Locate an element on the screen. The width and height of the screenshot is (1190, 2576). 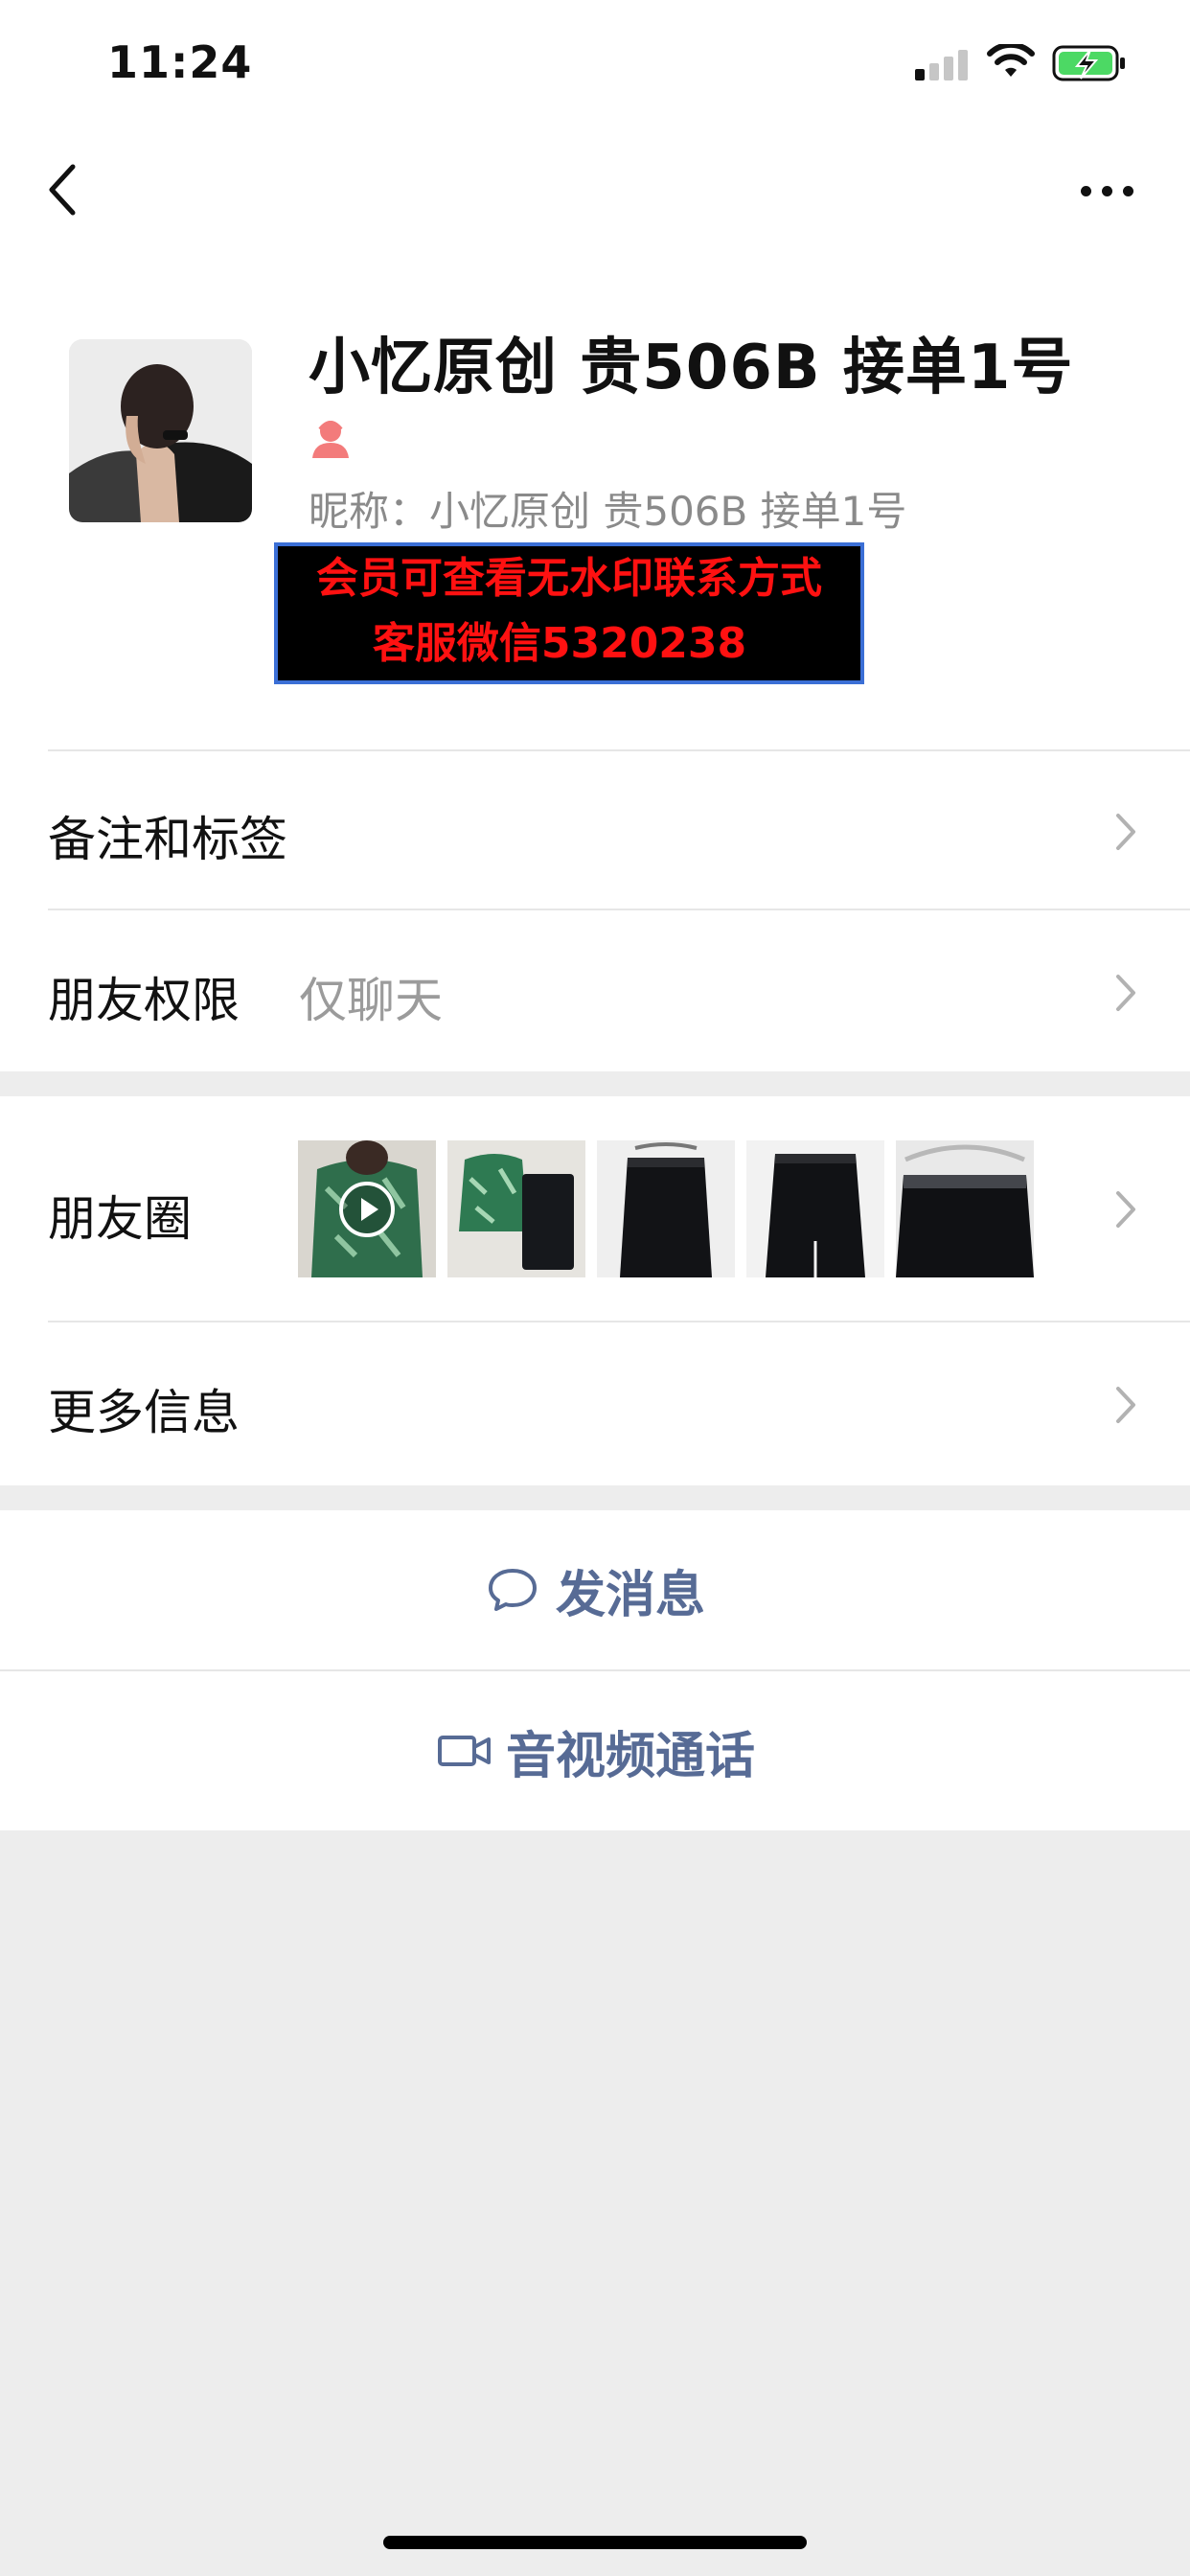
watermark-line-2: 客服微信5320238 is located at coordinates (559, 643).